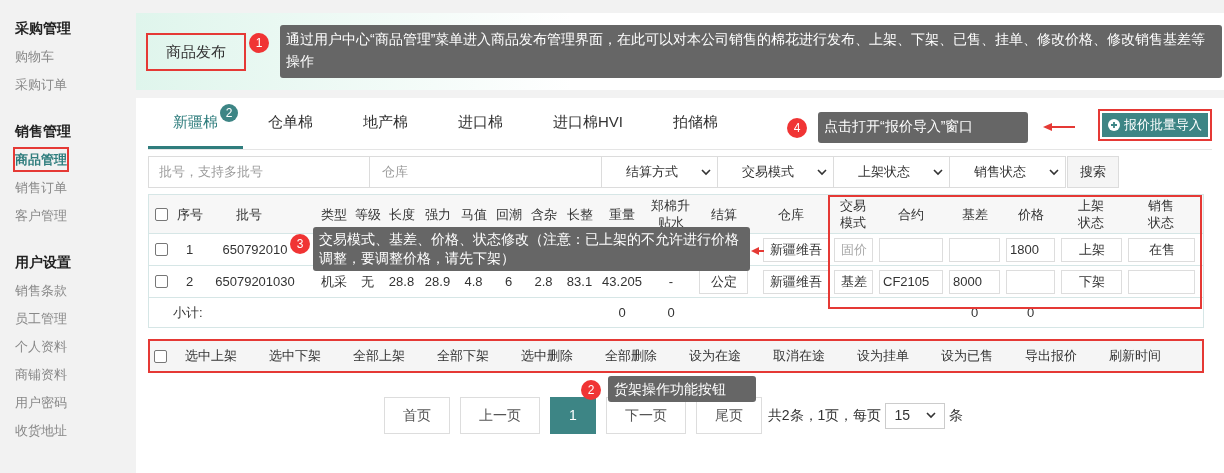 This screenshot has width=1224, height=473. I want to click on cell-box: 在售, so click(1161, 249).